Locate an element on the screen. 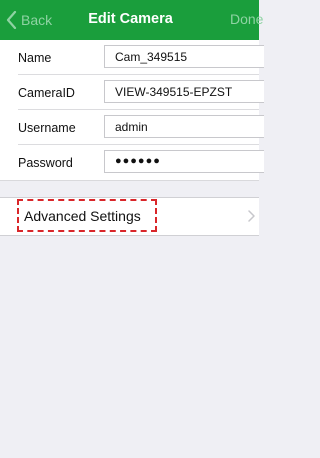 The height and width of the screenshot is (458, 320). name-row: Name Cam_349515 is located at coordinates (132, 57).